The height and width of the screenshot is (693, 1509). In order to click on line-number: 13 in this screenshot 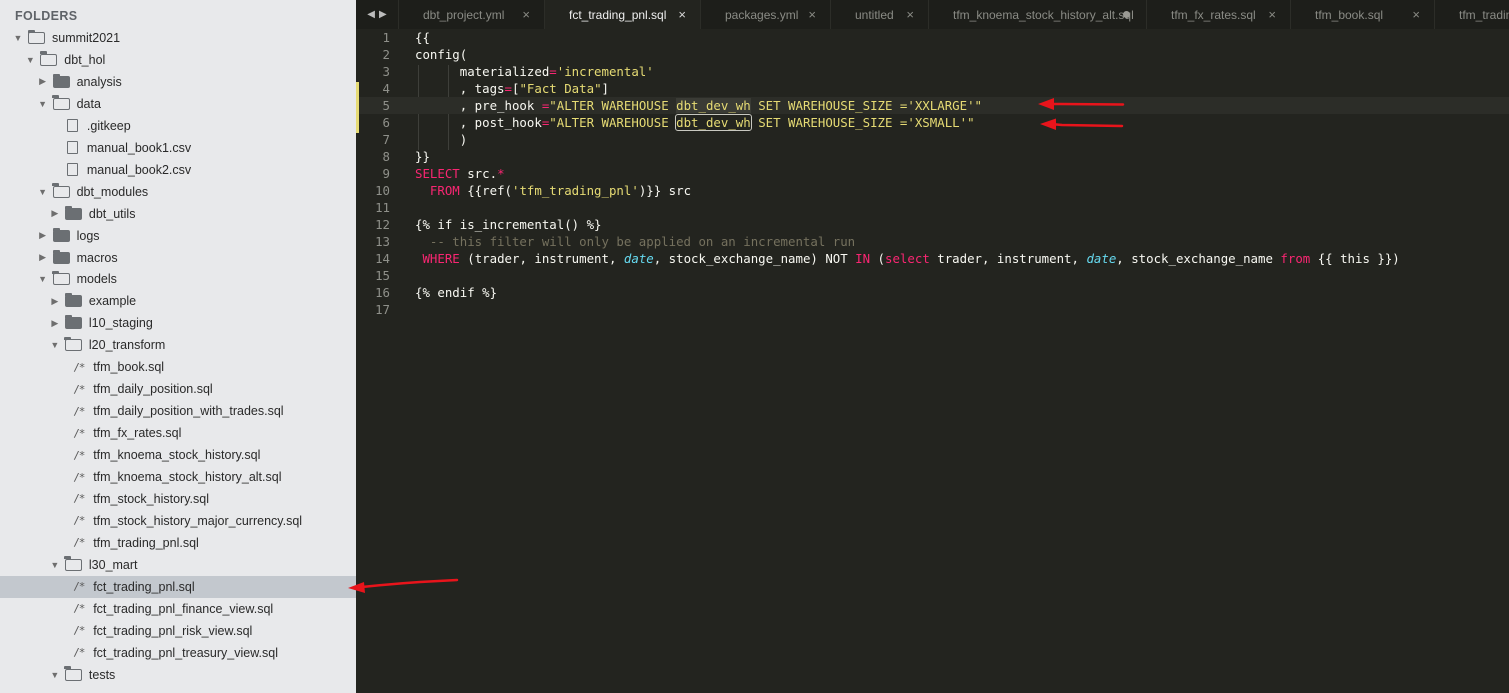, I will do `click(382, 241)`.